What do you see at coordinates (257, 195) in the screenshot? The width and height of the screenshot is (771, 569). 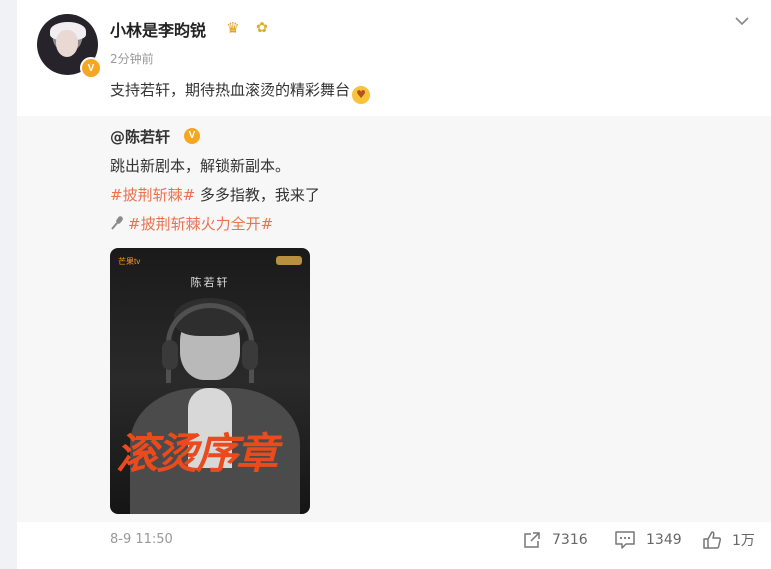 I see `repost-line-2-text: 多多指教，我来了` at bounding box center [257, 195].